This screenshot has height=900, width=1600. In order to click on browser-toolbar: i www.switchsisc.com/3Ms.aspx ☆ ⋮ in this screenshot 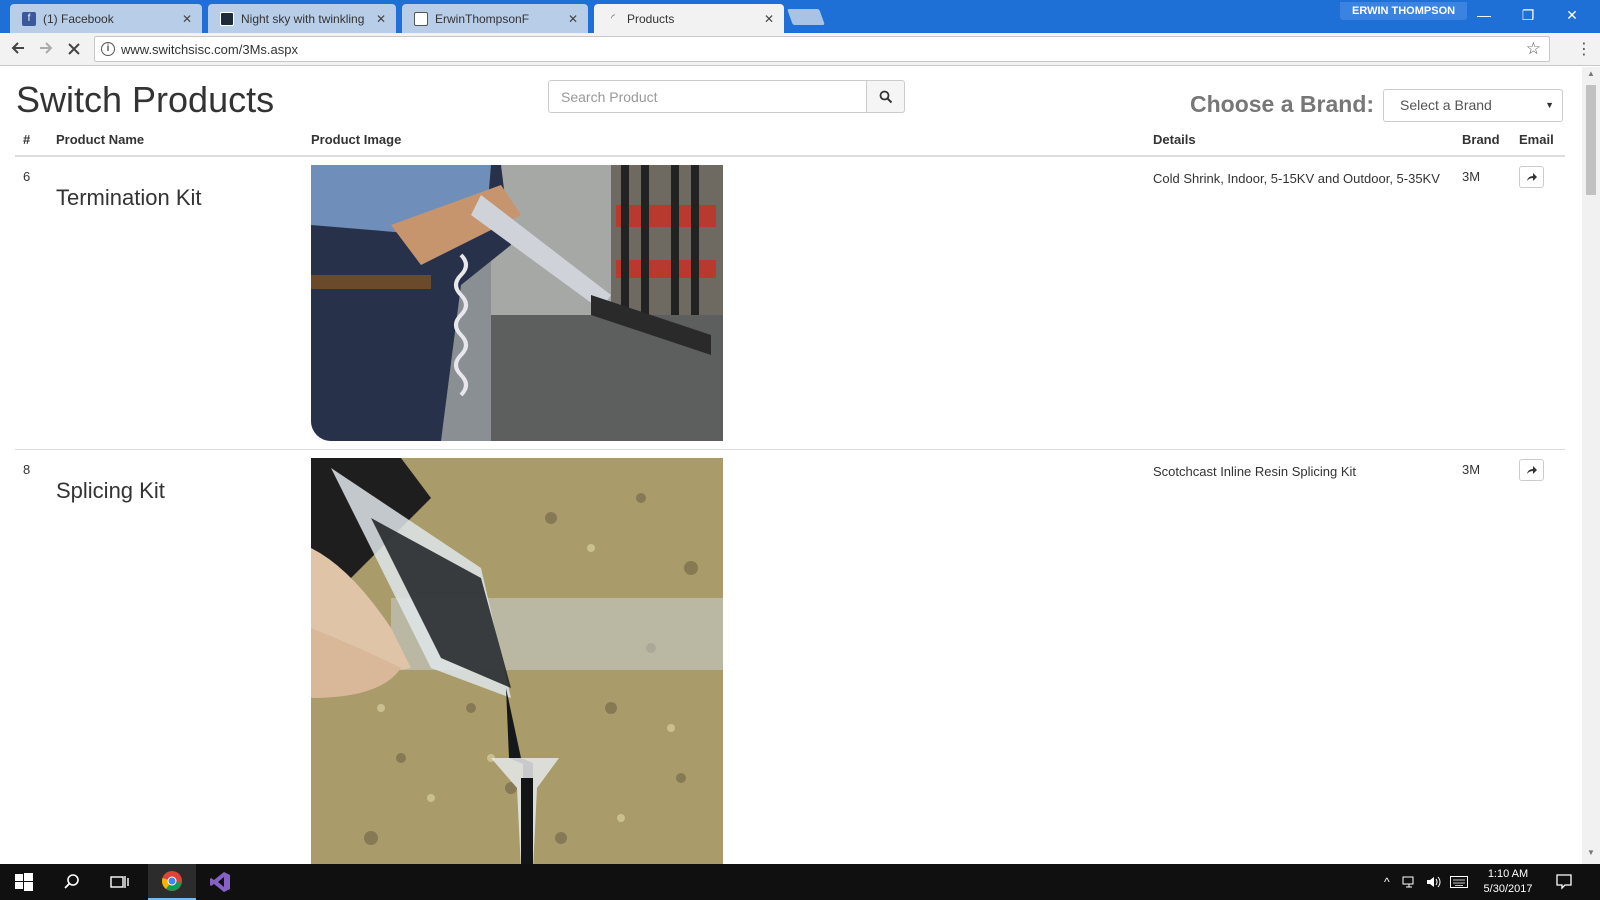, I will do `click(800, 49)`.